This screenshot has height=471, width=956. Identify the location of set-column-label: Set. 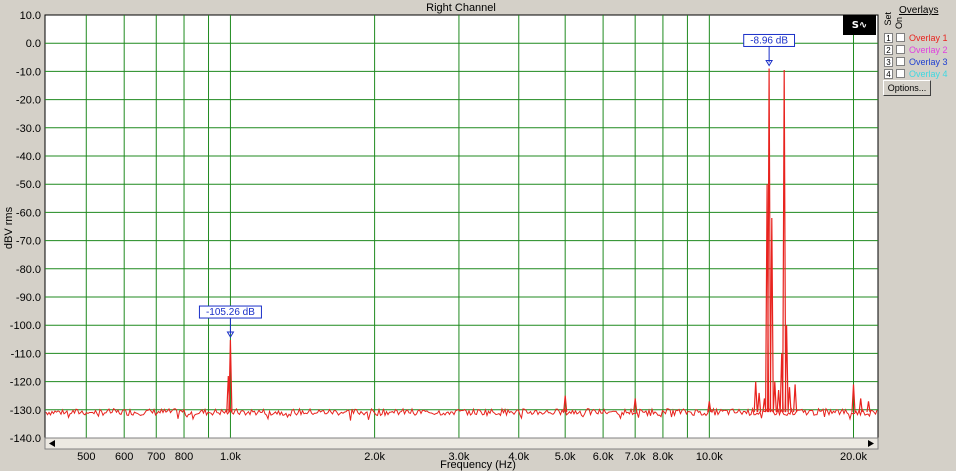
(888, 19).